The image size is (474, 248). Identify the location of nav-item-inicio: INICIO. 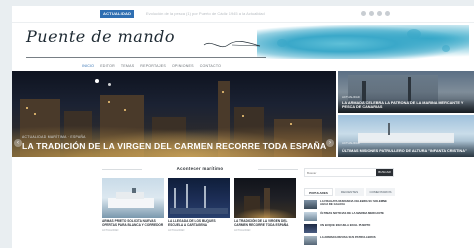
(88, 66).